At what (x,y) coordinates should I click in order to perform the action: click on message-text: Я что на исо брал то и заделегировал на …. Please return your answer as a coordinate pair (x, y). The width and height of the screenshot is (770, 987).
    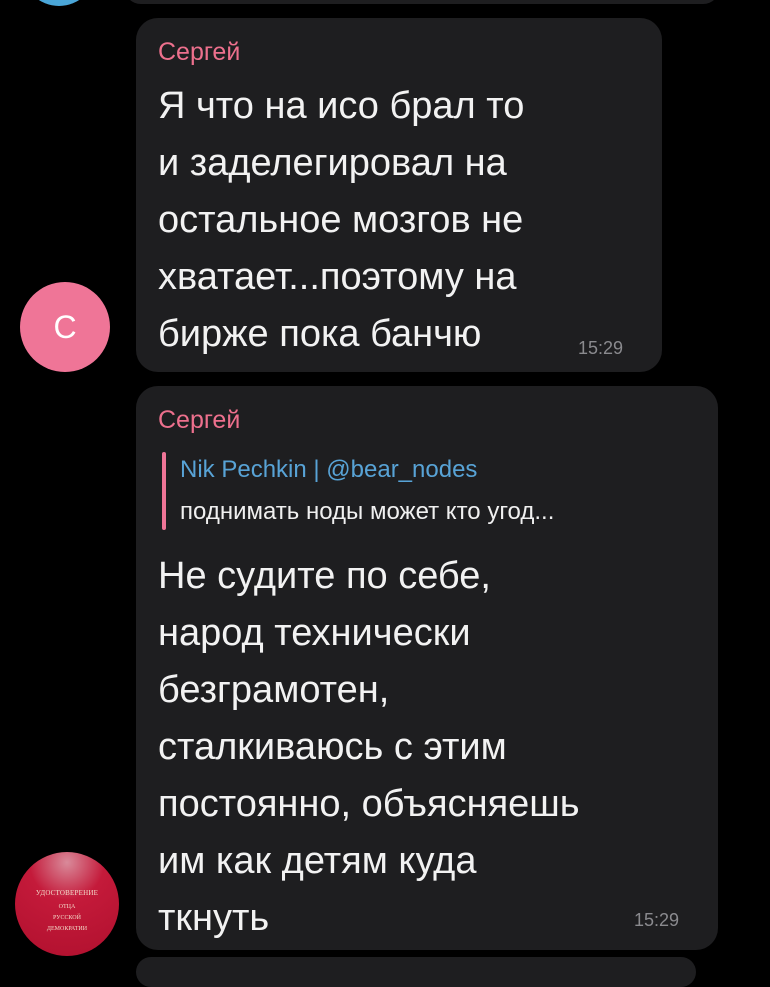
    Looking at the image, I should click on (341, 220).